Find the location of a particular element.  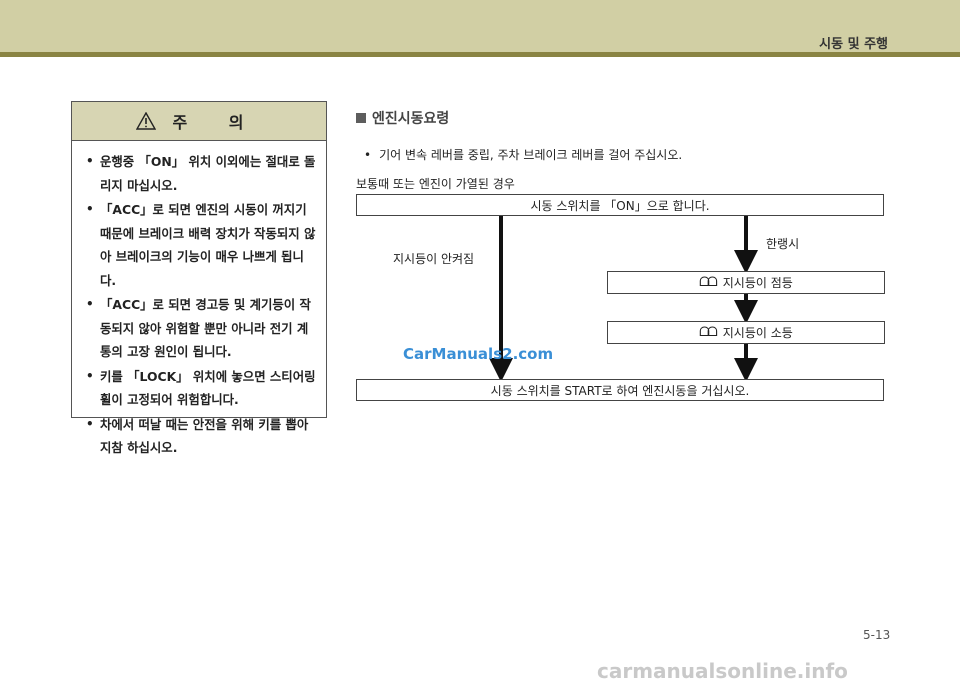

flow-step-switch-on: 시동 스위치를 「ON」으로 합니다. is located at coordinates (620, 205).